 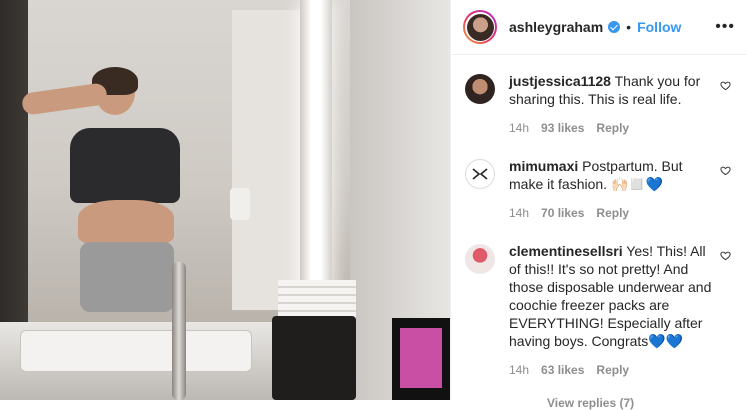 I want to click on photo-faucet, so click(x=179, y=331).